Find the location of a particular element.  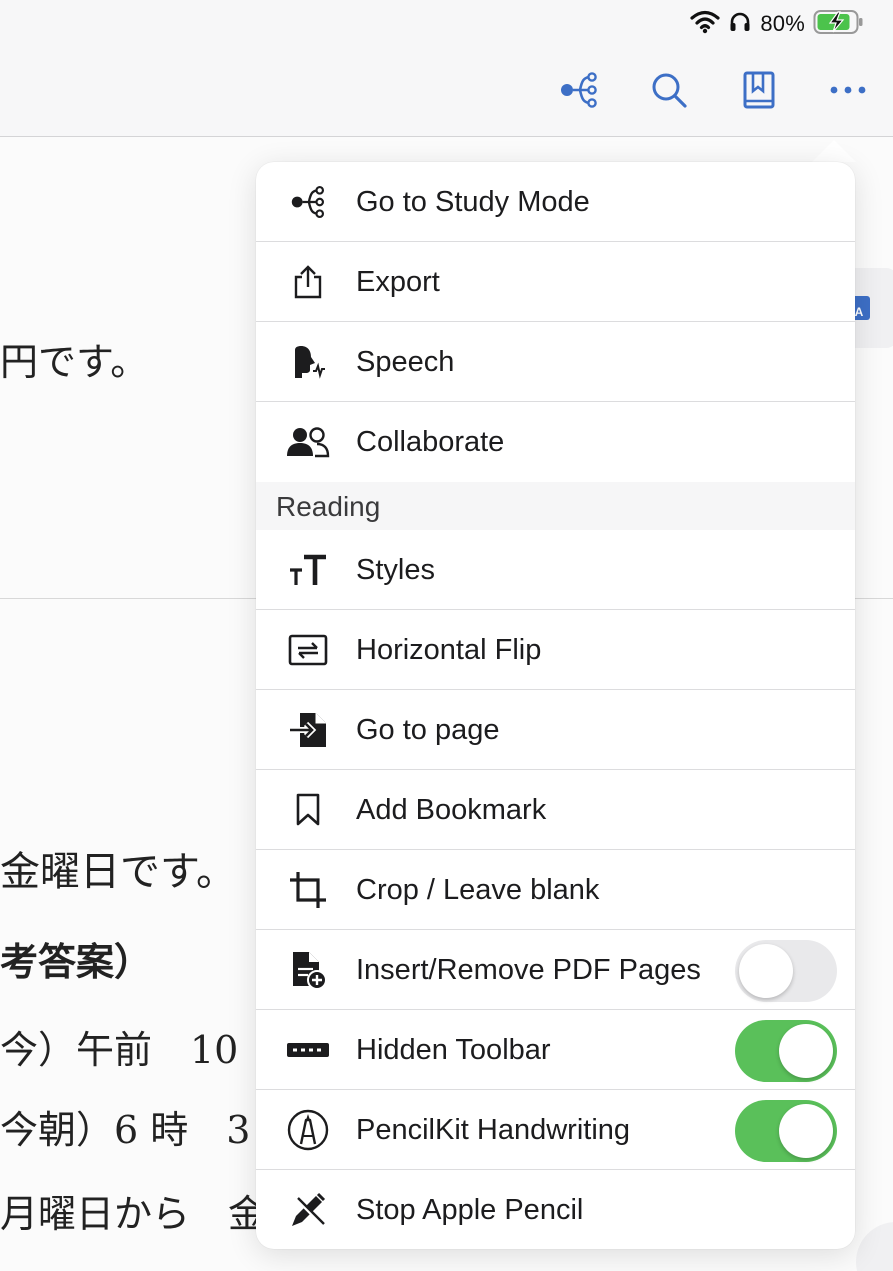

headphones-icon is located at coordinates (740, 24).